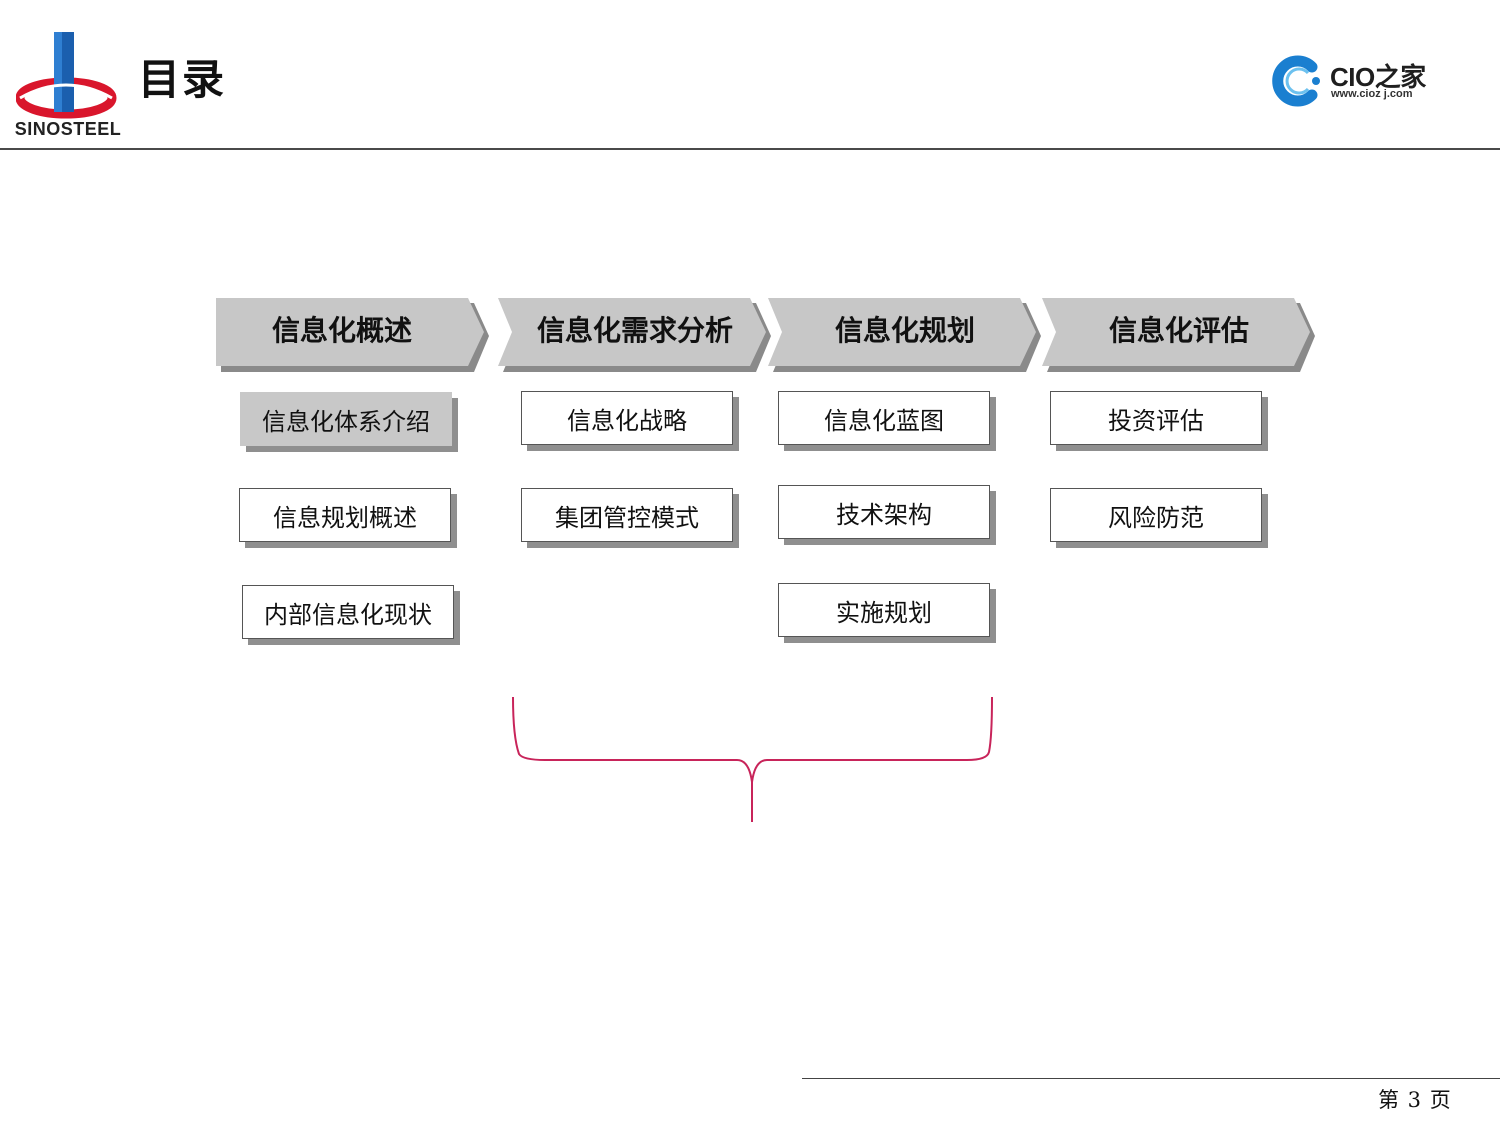  I want to click on item-label: 集团管控模式, so click(627, 517).